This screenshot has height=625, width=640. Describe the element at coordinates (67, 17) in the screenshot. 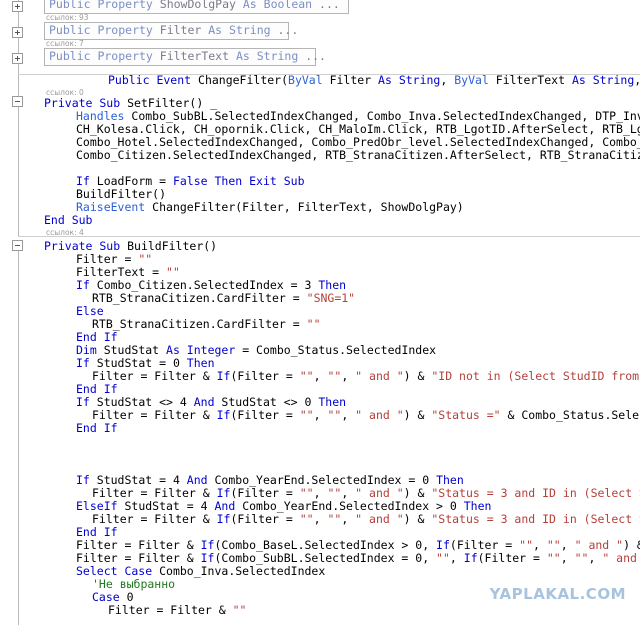

I see `code-lens-reference-count: ссылок: 93` at that location.